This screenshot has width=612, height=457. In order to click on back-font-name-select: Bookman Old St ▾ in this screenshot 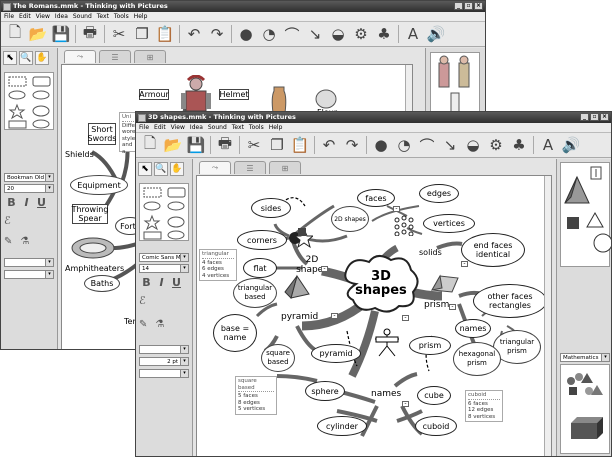, I will do `click(29, 177)`.